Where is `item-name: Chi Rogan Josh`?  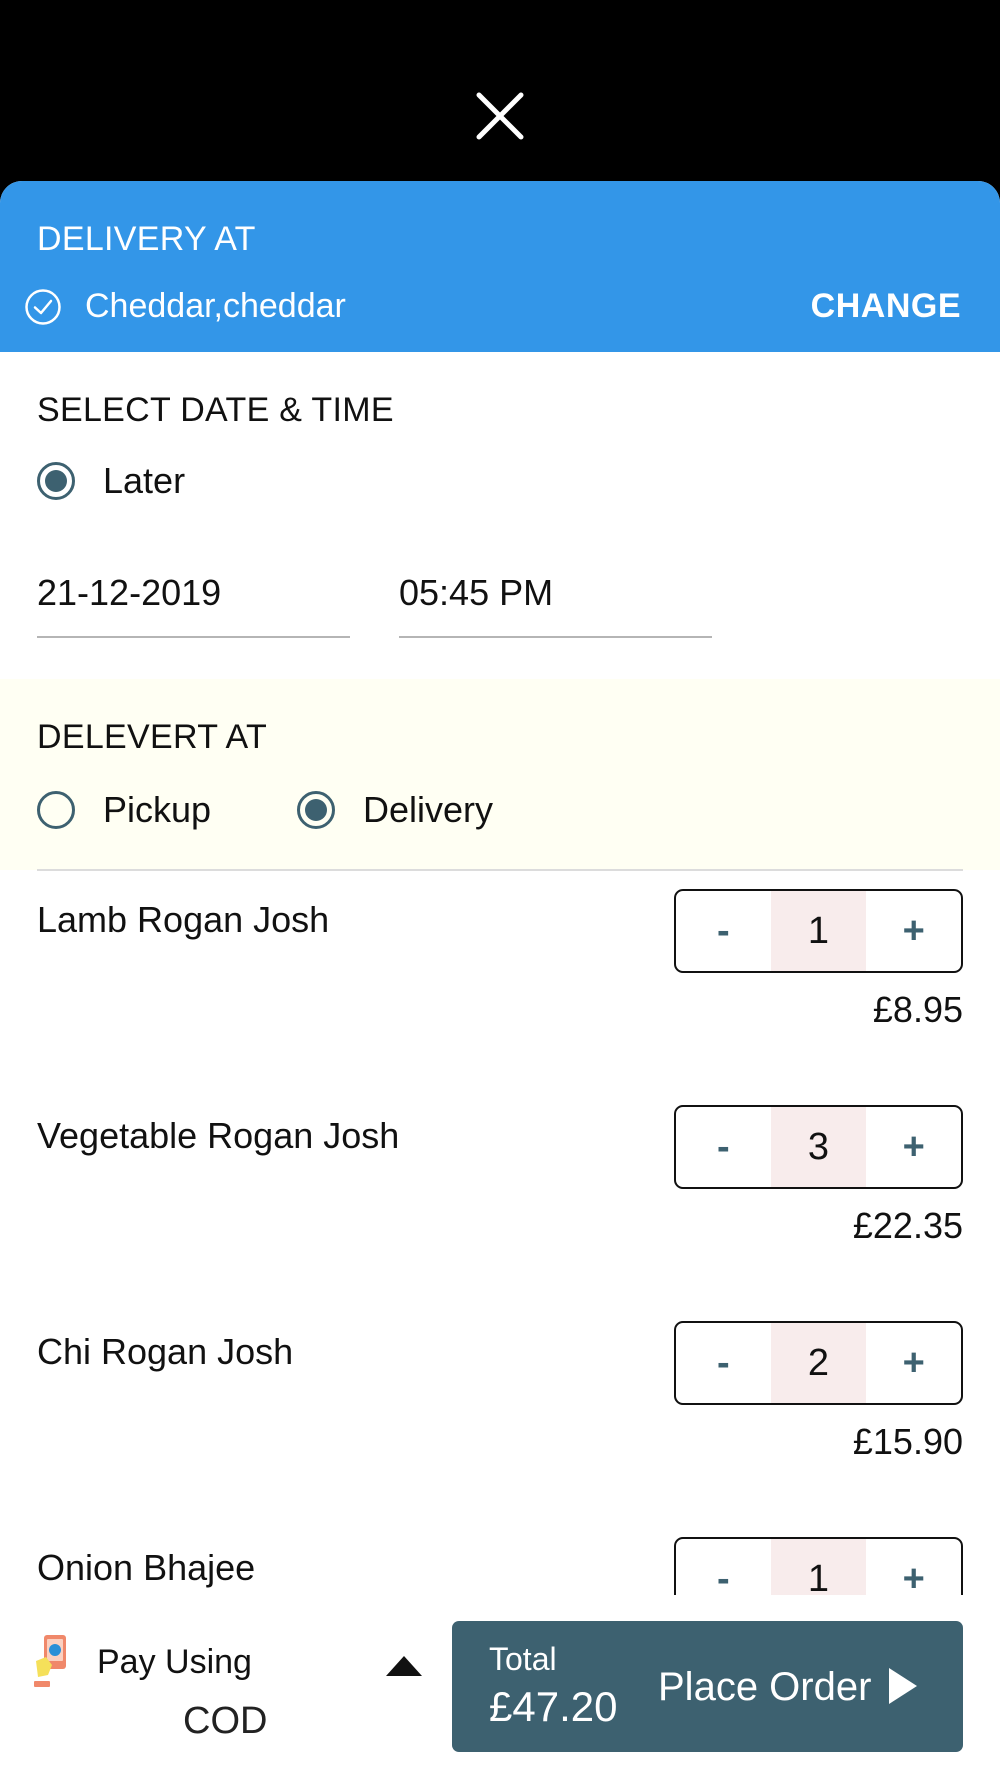
item-name: Chi Rogan Josh is located at coordinates (165, 1351).